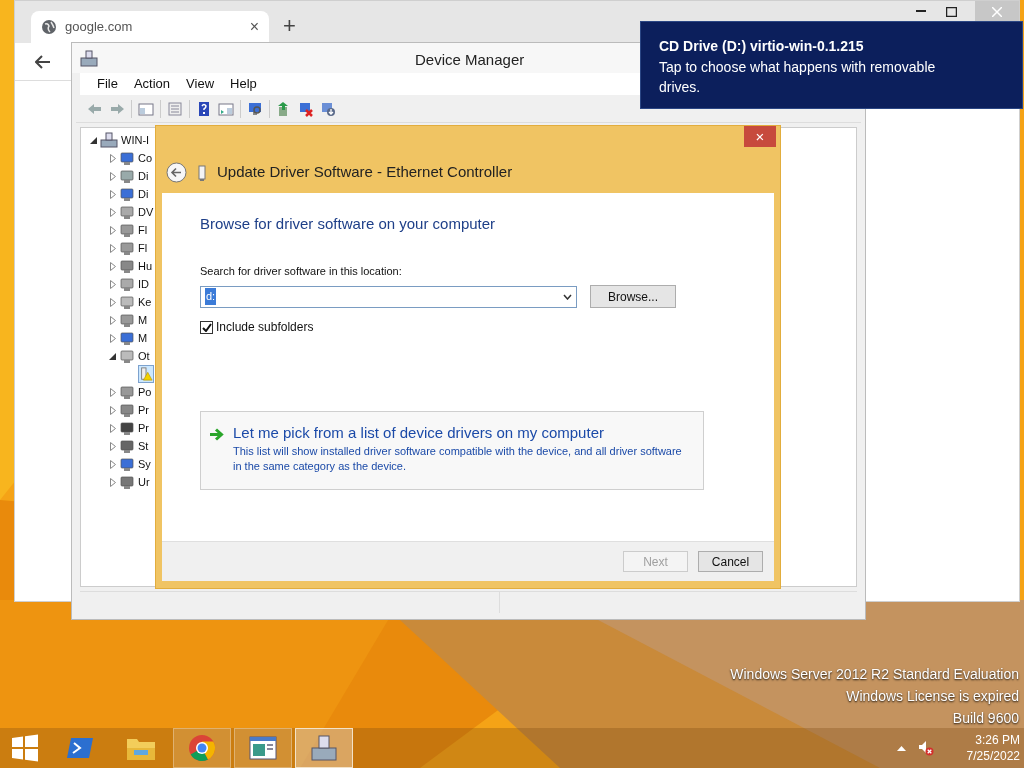  Describe the element at coordinates (921, 11) in the screenshot. I see `minimize-icon` at that location.